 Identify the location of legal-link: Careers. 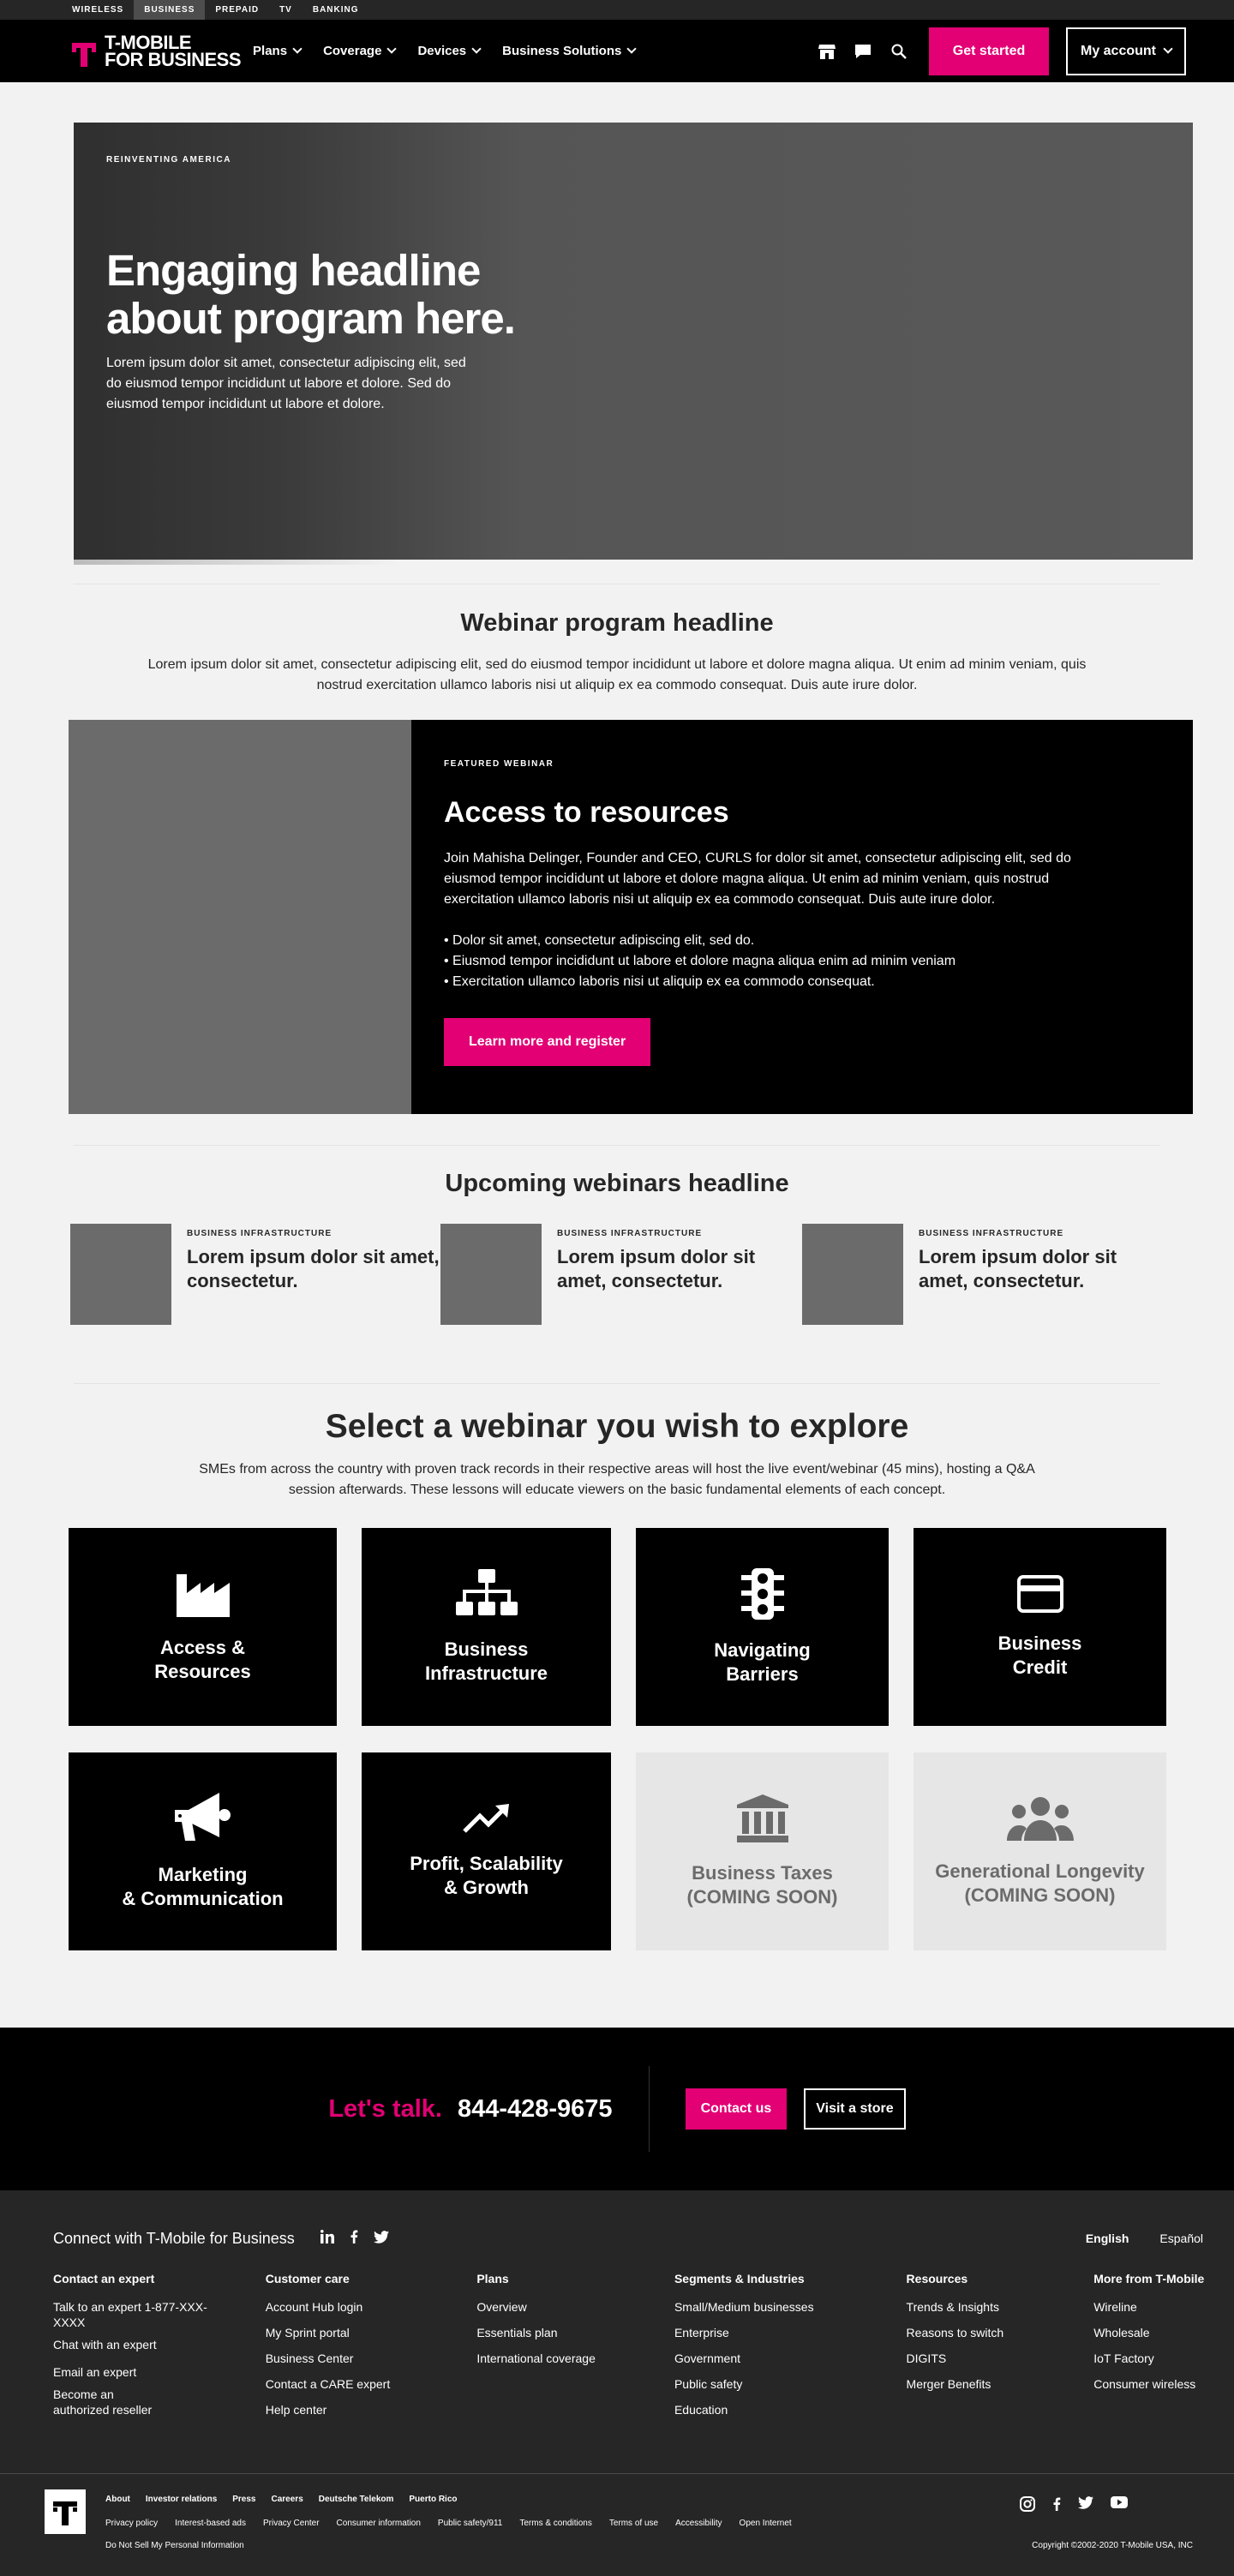
(287, 2499).